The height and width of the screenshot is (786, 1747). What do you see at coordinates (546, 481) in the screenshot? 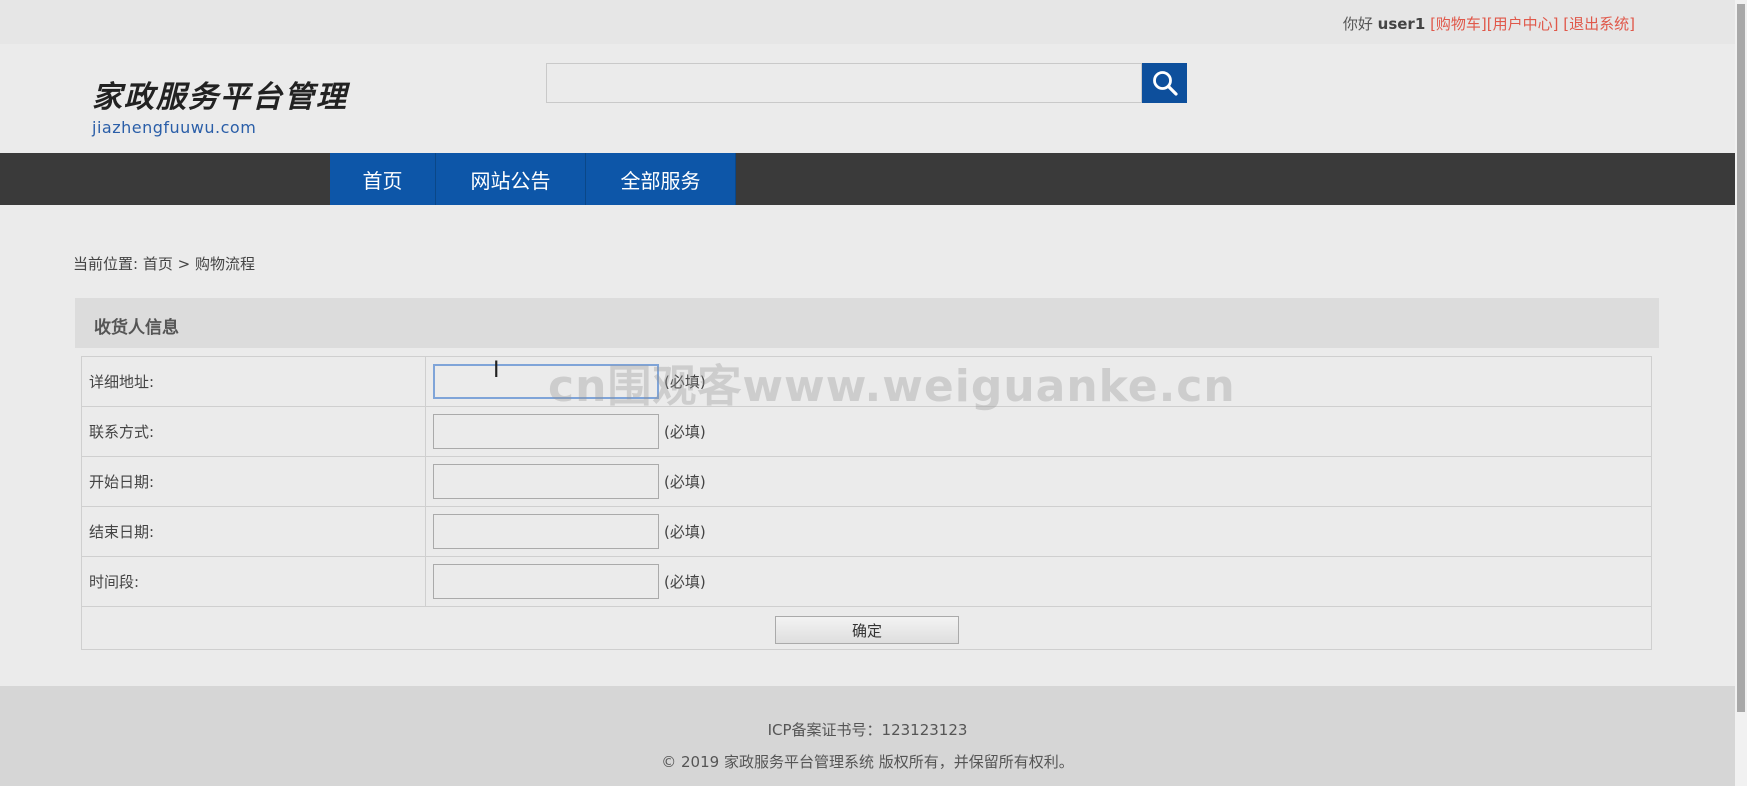
I see `start-date-input` at bounding box center [546, 481].